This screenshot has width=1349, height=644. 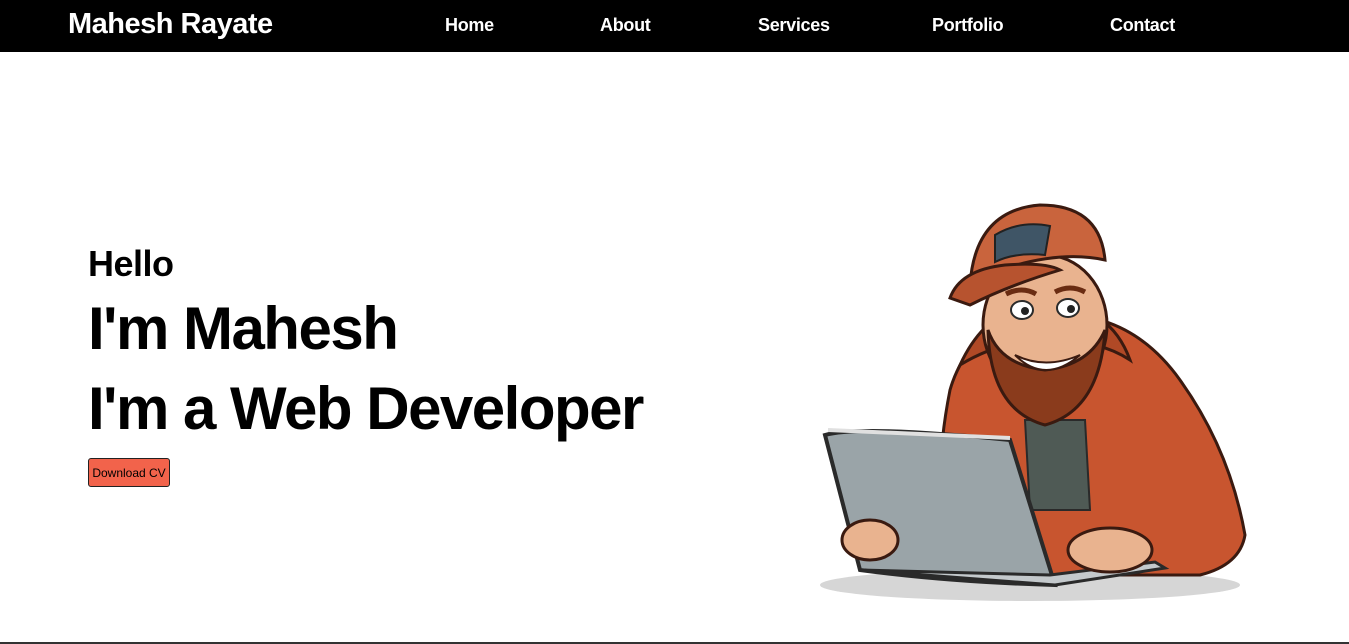 I want to click on hero-section: Hello I'm Mahesh I'm a Web Developer, so click(x=366, y=345).